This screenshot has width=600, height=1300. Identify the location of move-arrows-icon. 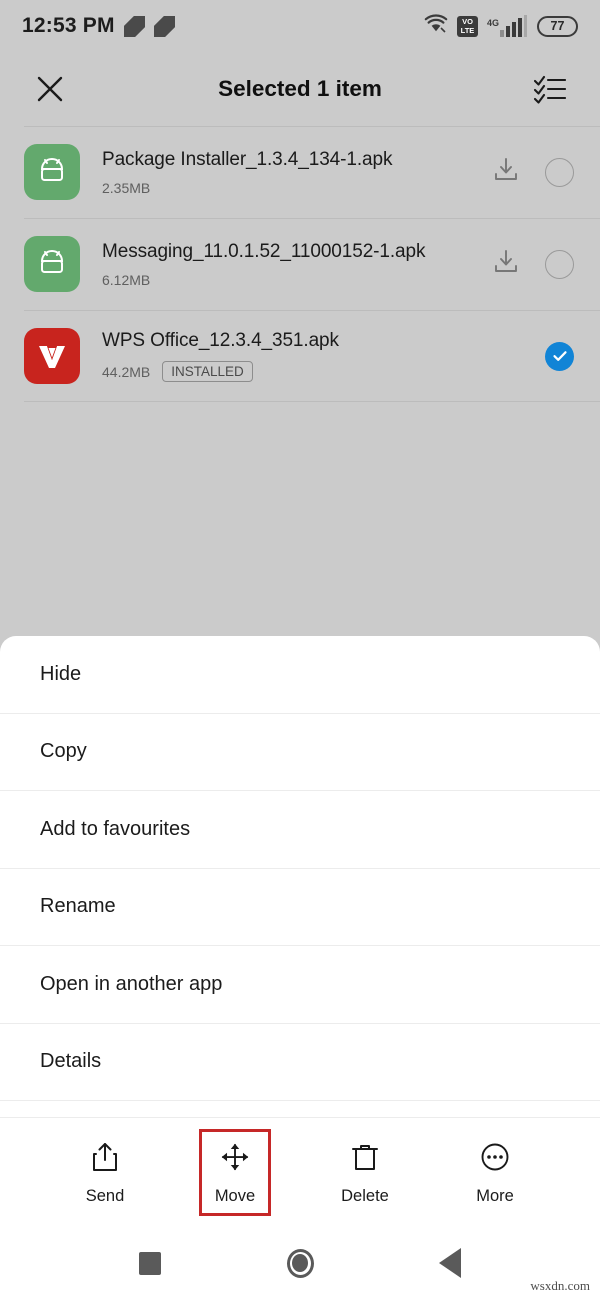
(235, 1159).